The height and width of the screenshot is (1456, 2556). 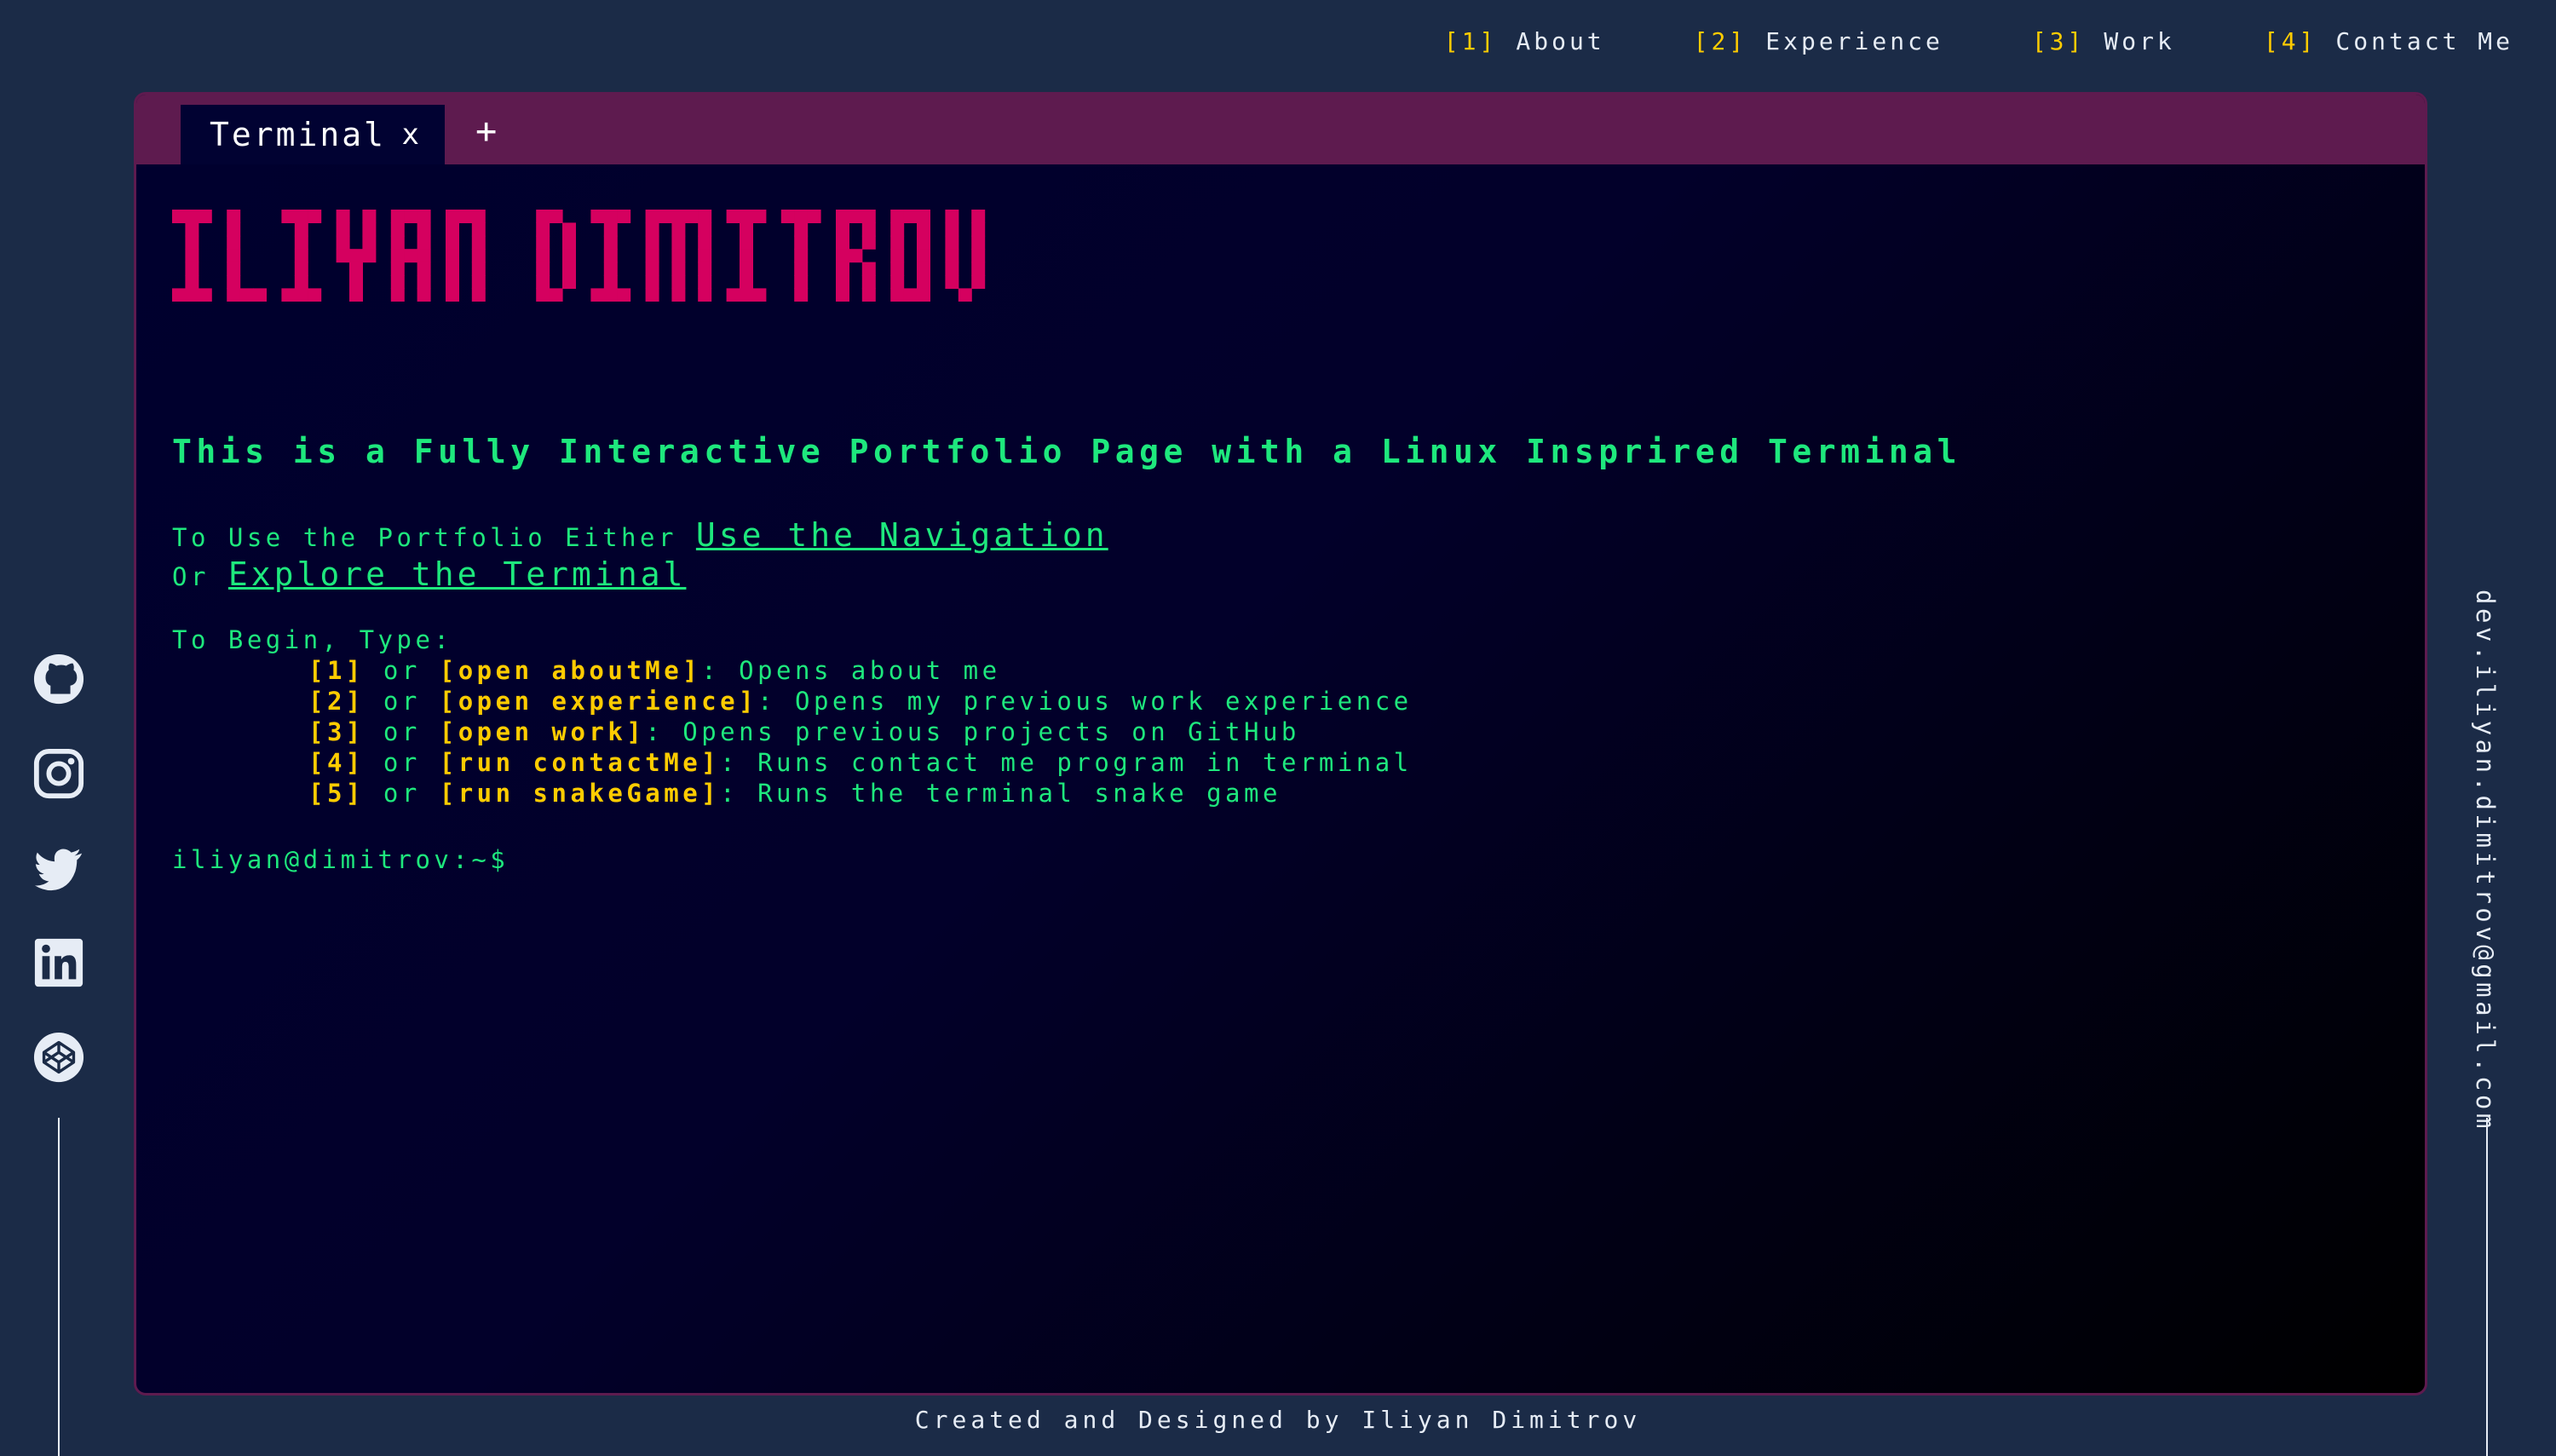 I want to click on nav-label: Contact Me, so click(x=2424, y=41).